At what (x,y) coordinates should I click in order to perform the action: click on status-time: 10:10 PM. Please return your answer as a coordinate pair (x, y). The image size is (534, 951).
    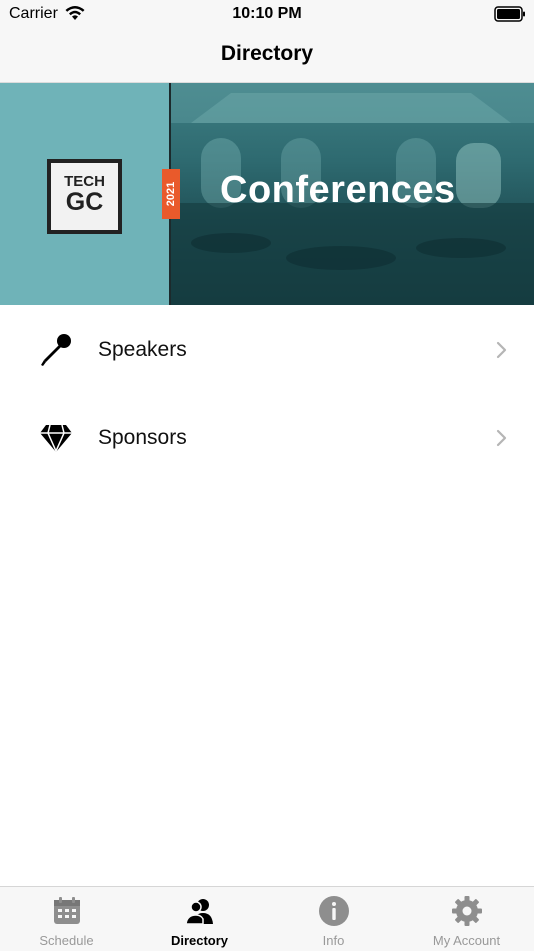
    Looking at the image, I should click on (267, 13).